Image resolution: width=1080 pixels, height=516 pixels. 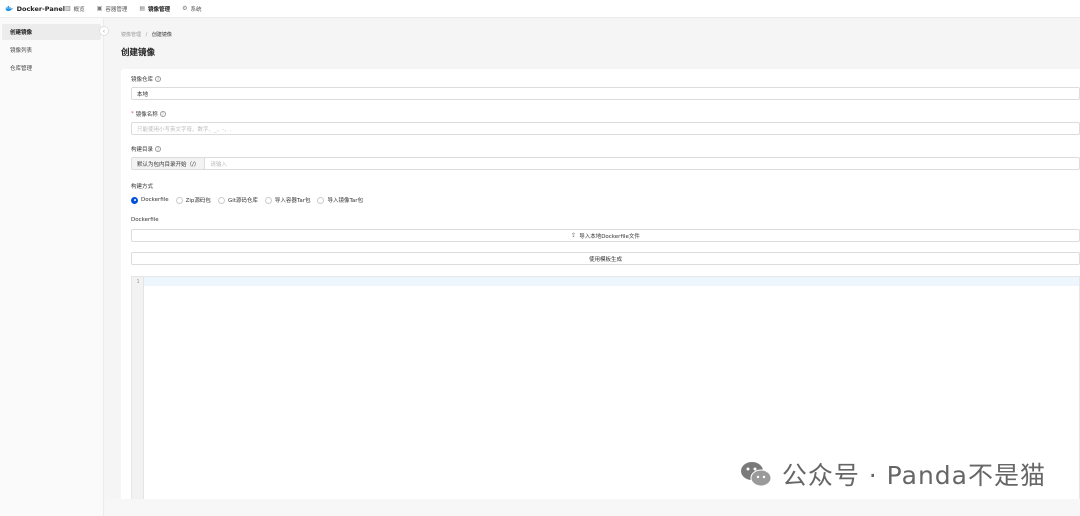 I want to click on build-dir-input: 请输入, so click(x=216, y=164).